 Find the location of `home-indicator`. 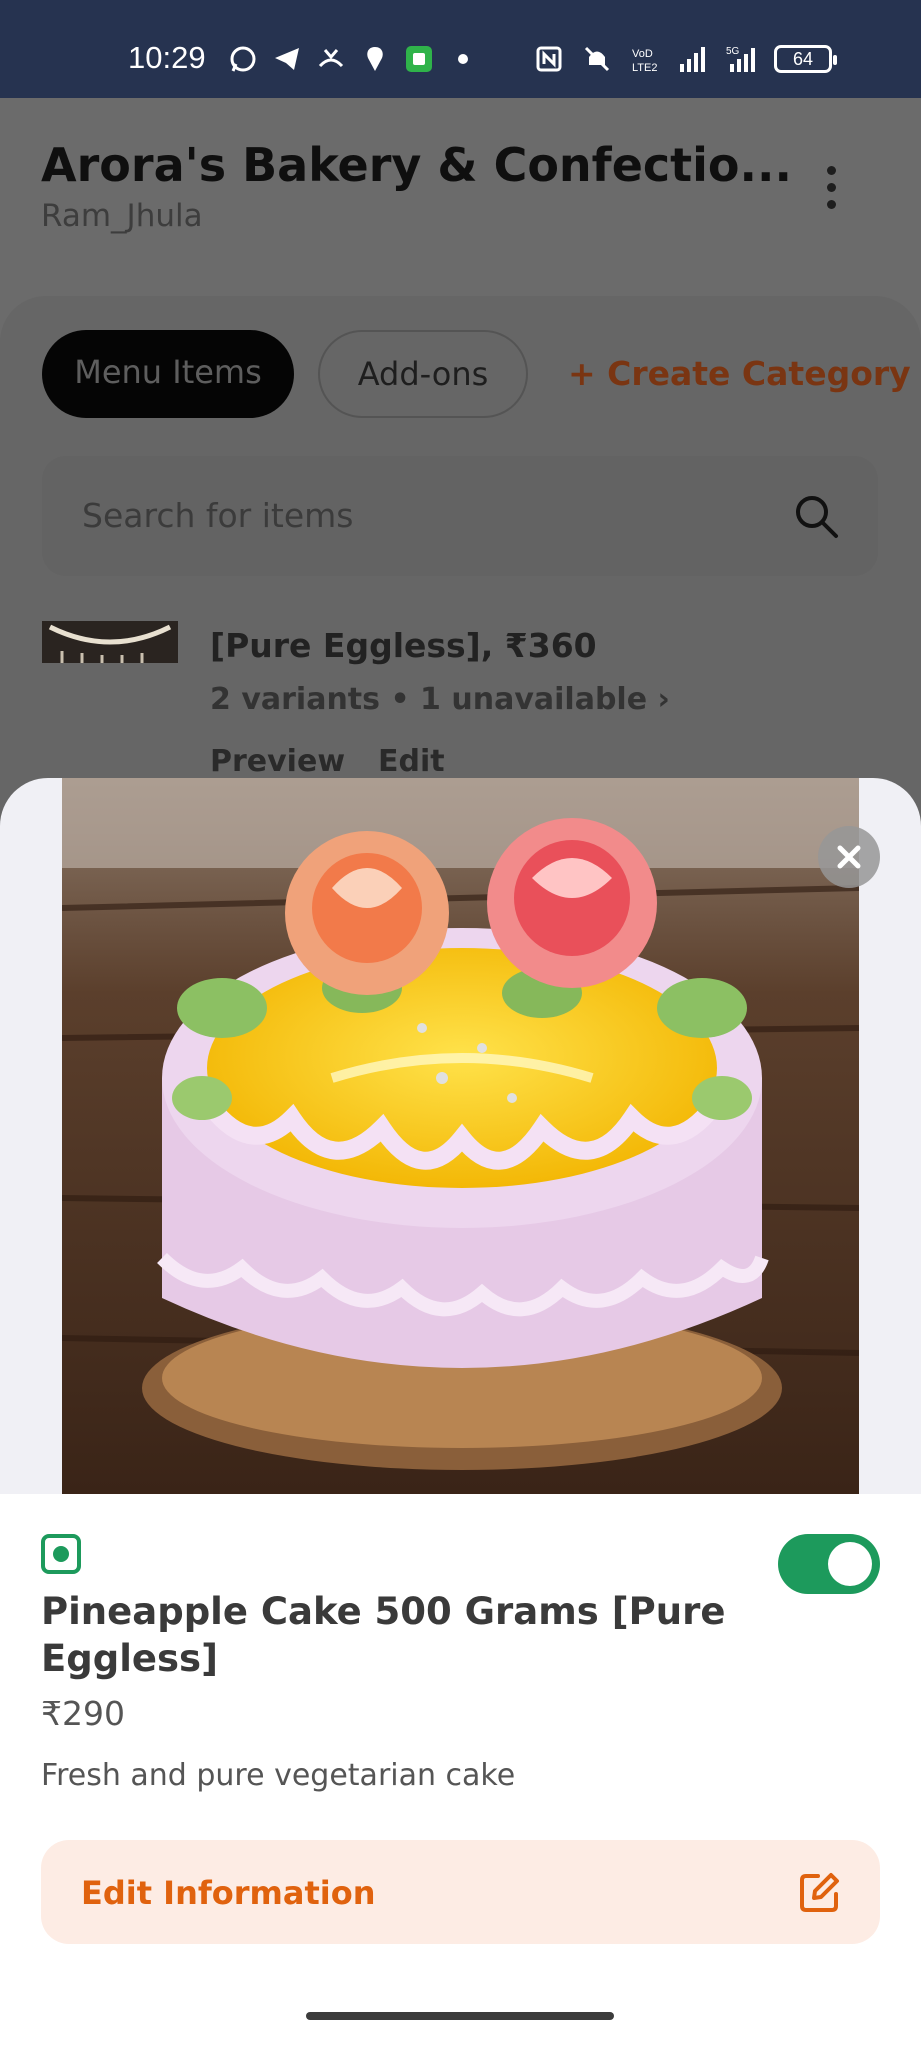

home-indicator is located at coordinates (460, 2016).